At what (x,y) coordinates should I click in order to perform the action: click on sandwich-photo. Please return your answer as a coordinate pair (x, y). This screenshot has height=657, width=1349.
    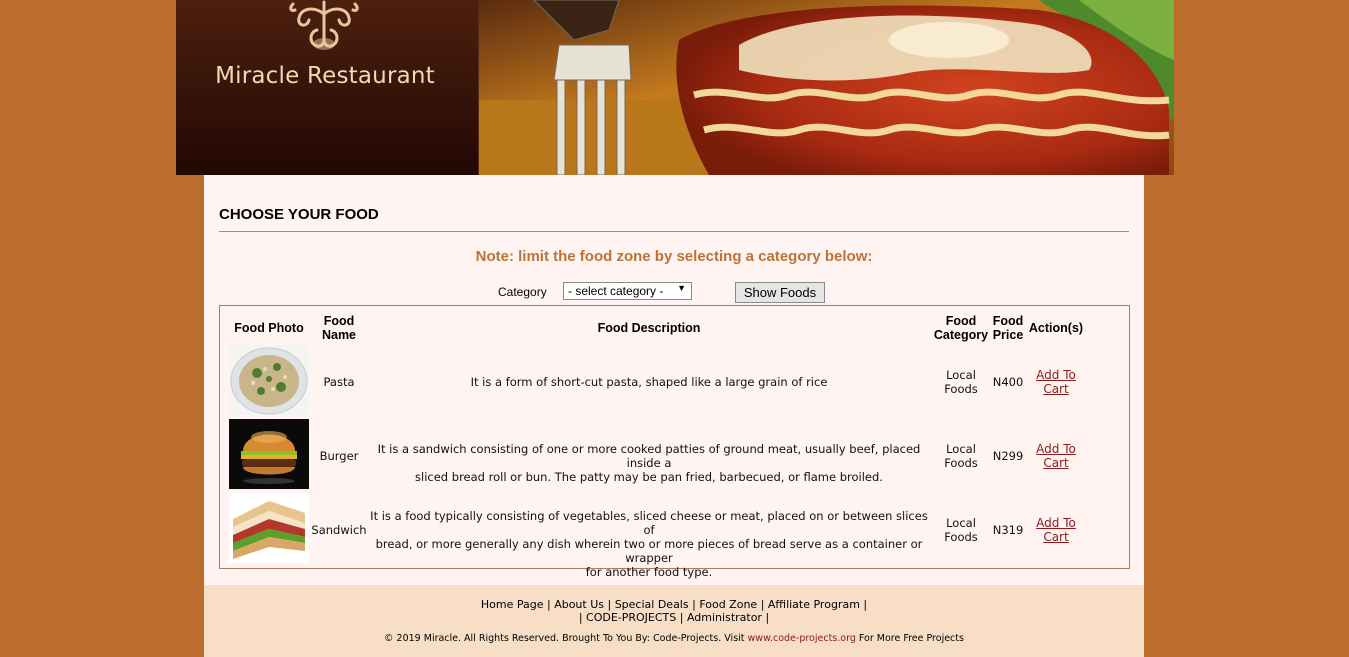
    Looking at the image, I should click on (269, 528).